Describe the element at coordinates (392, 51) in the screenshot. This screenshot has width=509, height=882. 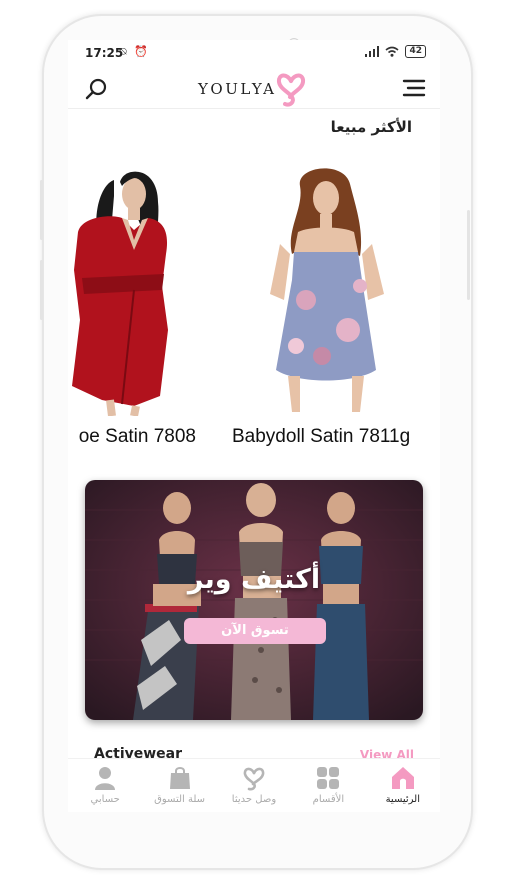
I see `wifi-icon` at that location.